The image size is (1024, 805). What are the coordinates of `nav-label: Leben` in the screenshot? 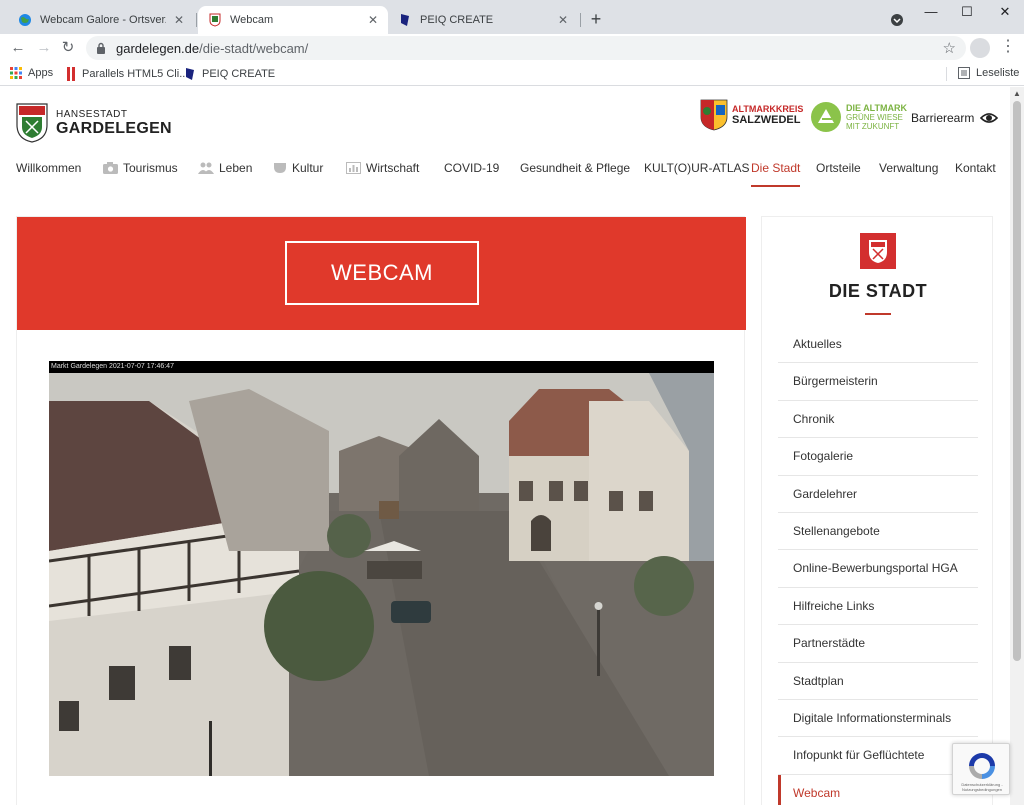 It's located at (236, 168).